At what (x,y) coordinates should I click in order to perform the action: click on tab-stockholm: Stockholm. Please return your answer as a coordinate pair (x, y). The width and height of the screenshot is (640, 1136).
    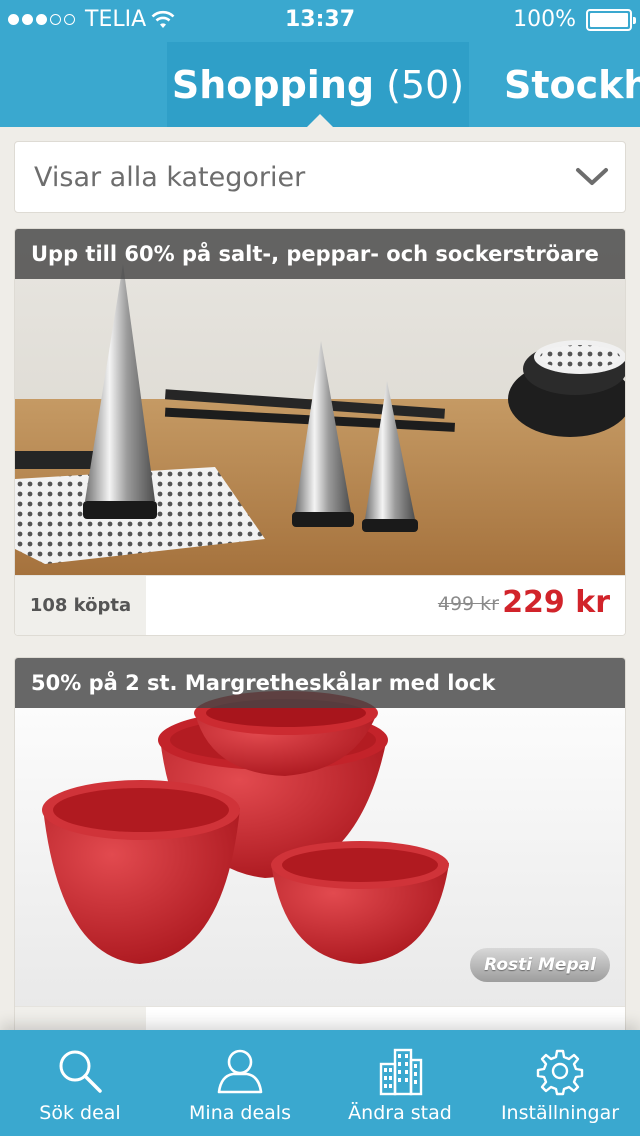
    Looking at the image, I should click on (572, 84).